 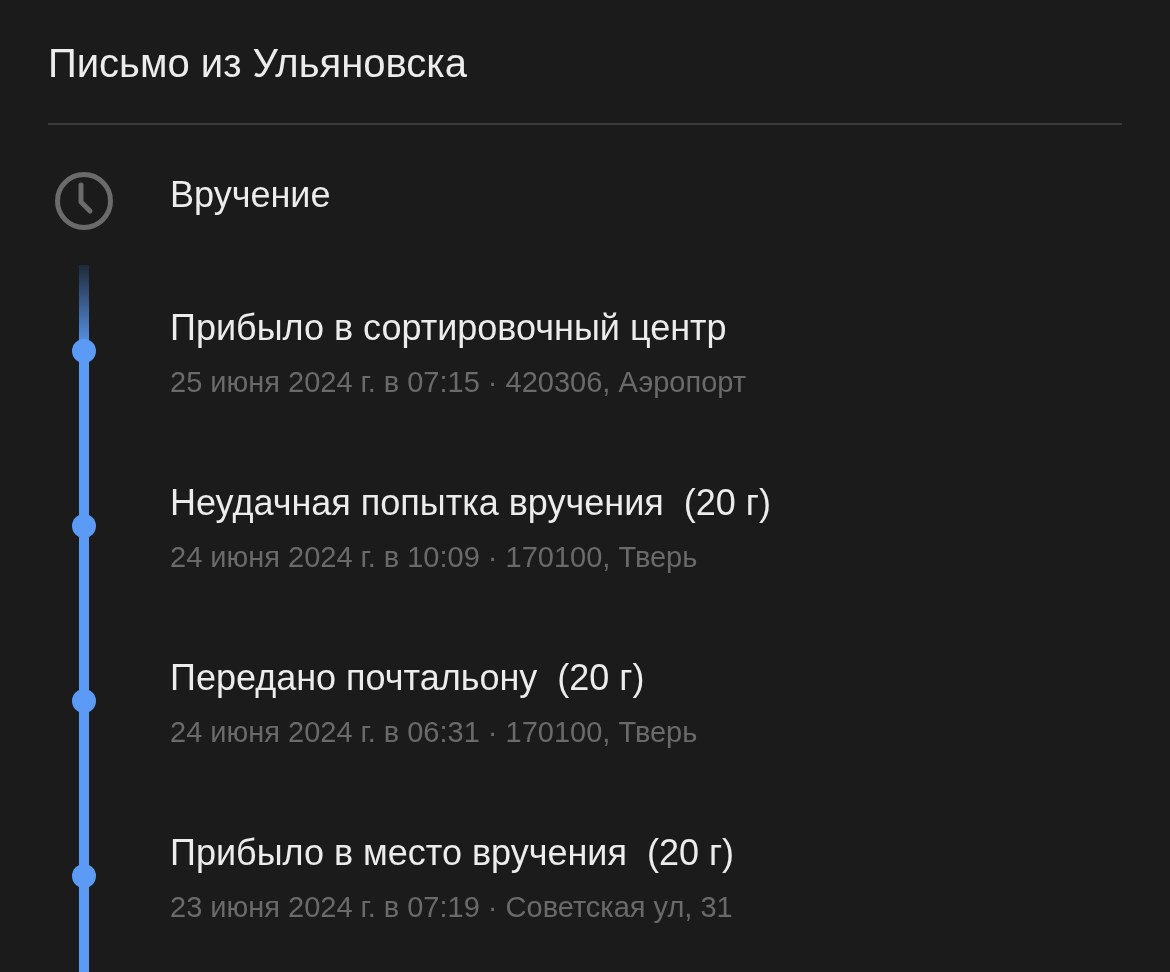 I want to click on clock-icon, so click(x=84, y=201).